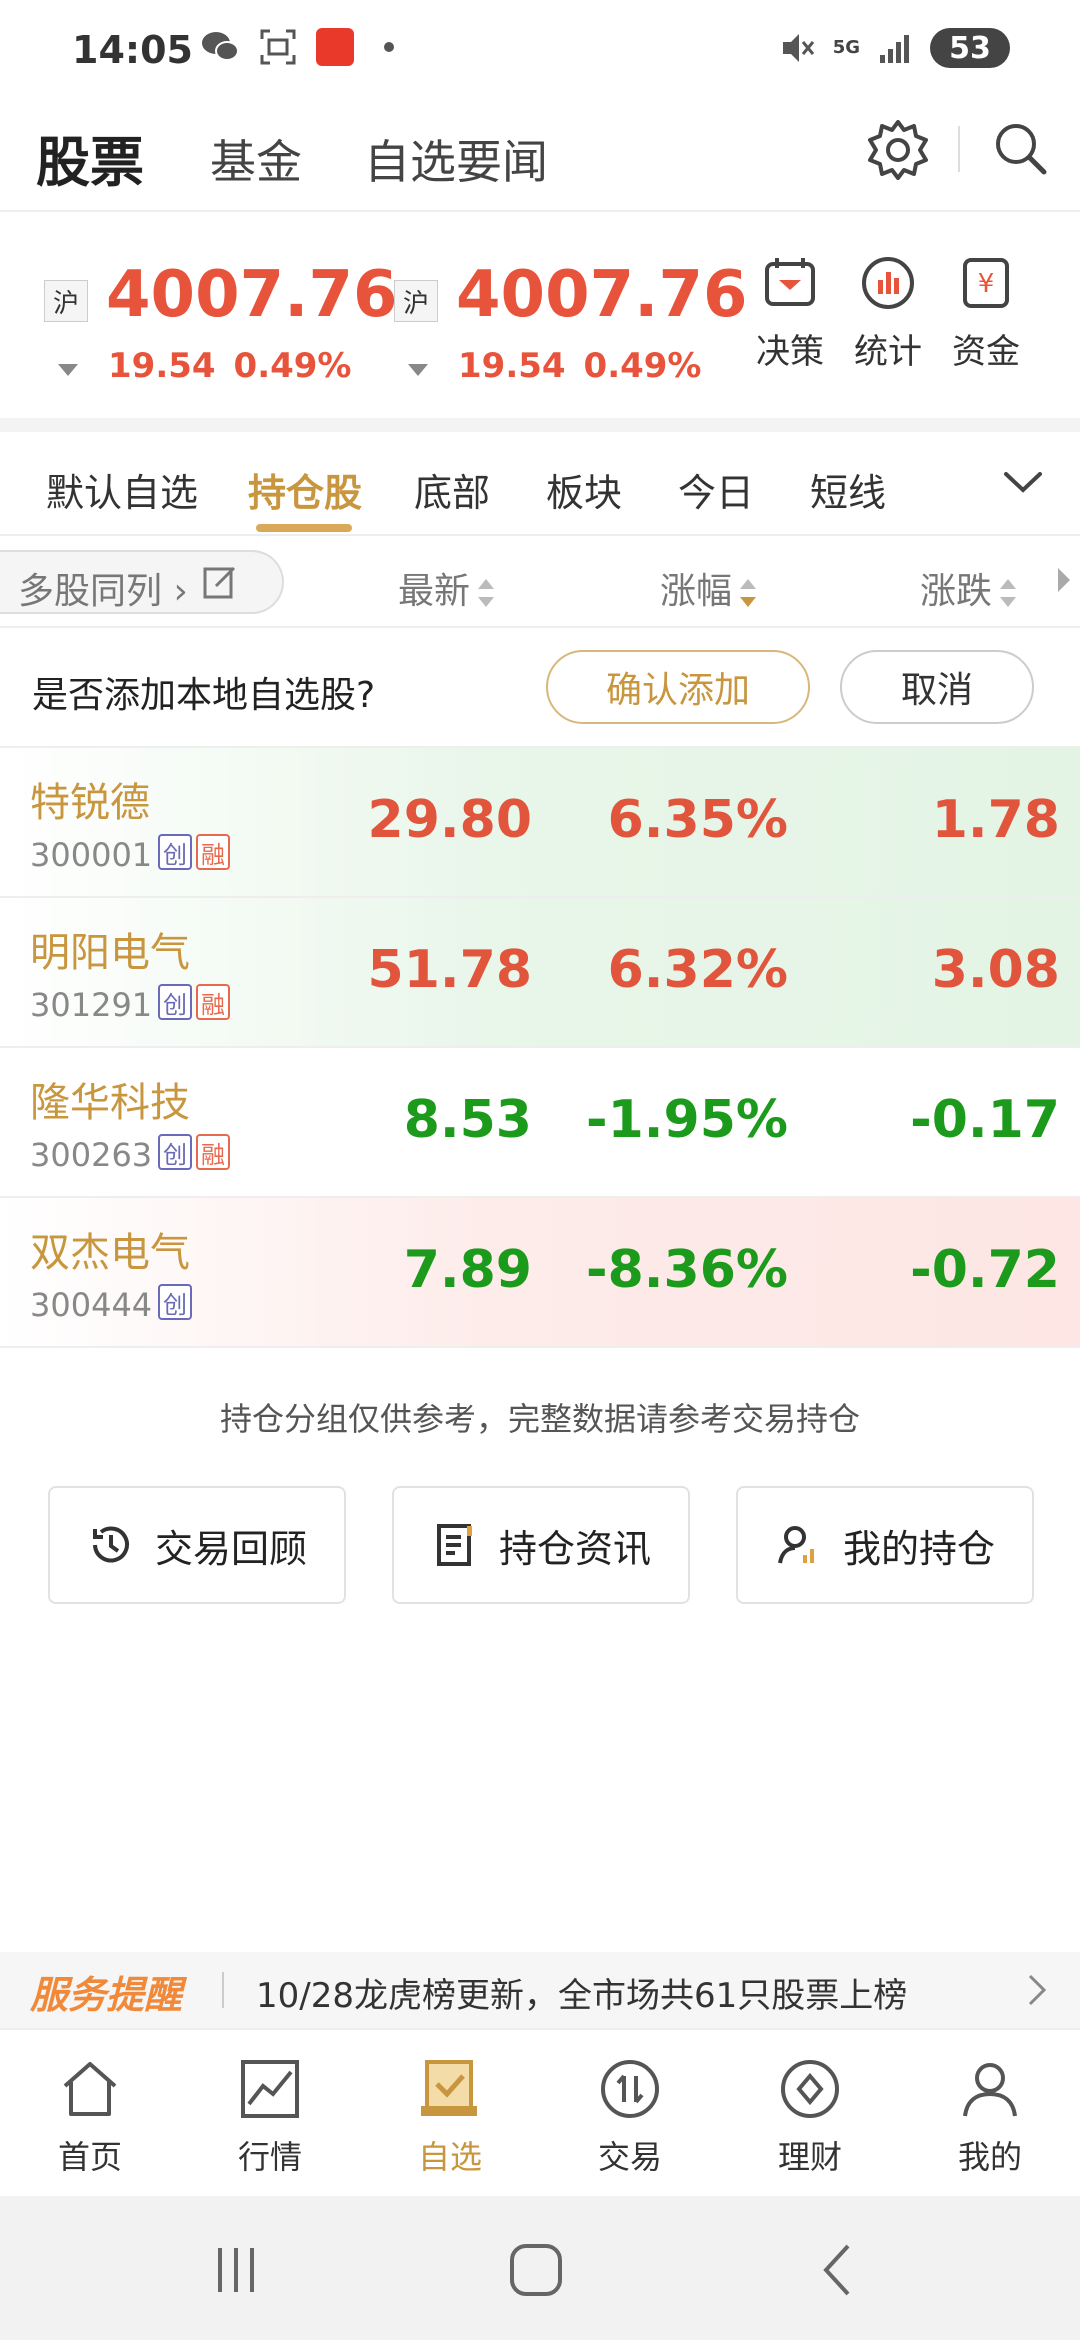  What do you see at coordinates (918, 1548) in the screenshot?
I see `action-label: 我的持仓` at bounding box center [918, 1548].